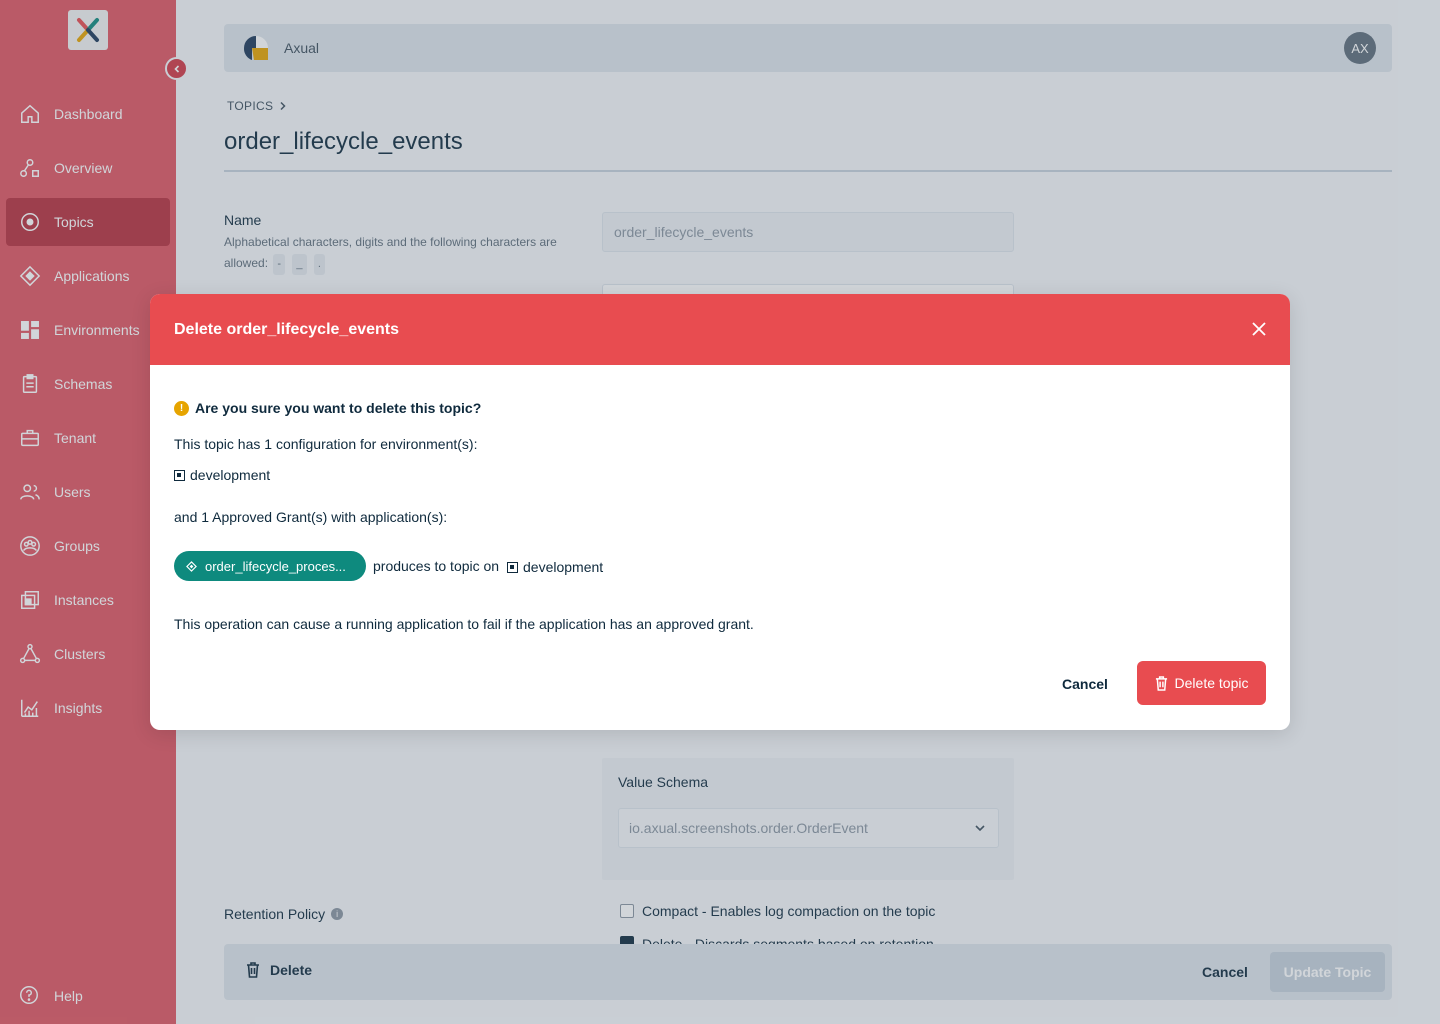  Describe the element at coordinates (1085, 684) in the screenshot. I see `dialog-cancel-button: Cancel` at that location.